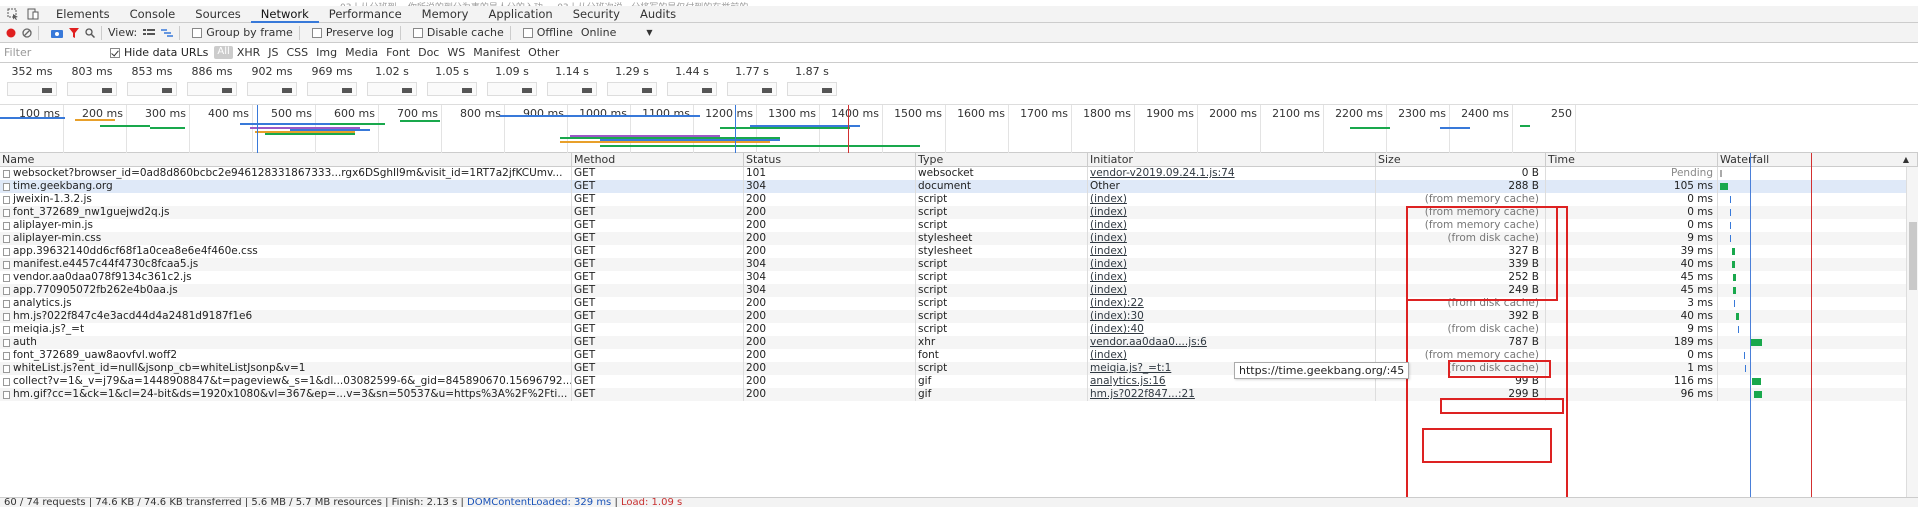 The width and height of the screenshot is (1918, 507). I want to click on offline-checkbox: Offline, so click(547, 33).